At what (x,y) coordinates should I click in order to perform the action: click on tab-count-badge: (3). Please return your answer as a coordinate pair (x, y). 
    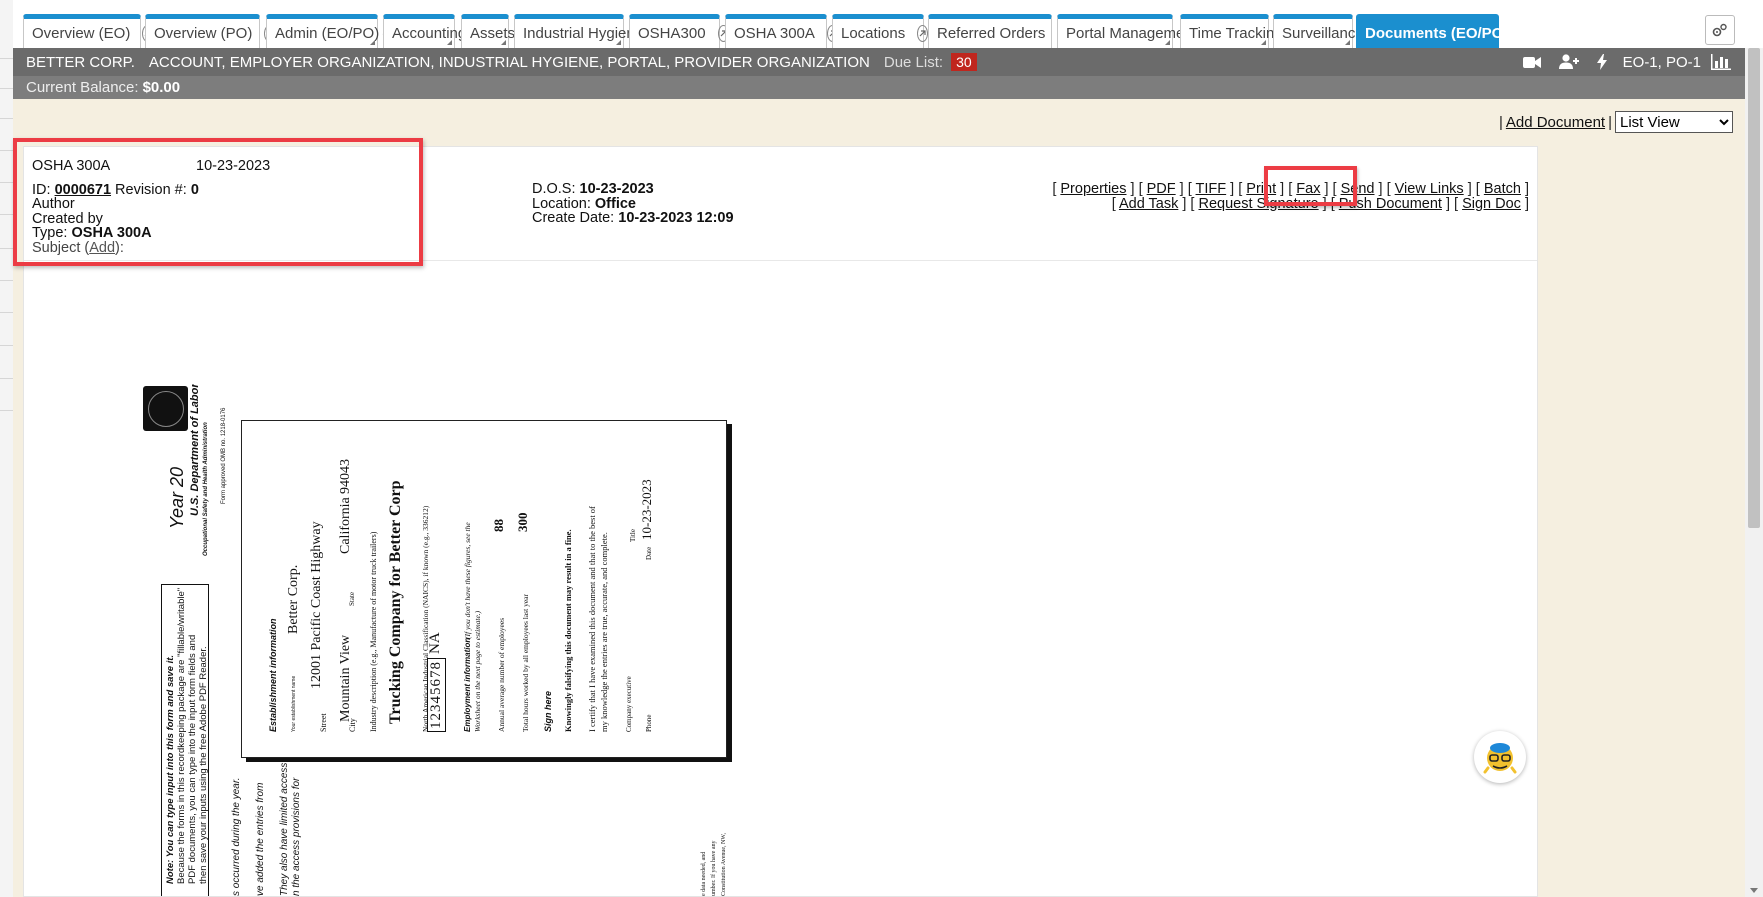
    Looking at the image, I should click on (1518, 33).